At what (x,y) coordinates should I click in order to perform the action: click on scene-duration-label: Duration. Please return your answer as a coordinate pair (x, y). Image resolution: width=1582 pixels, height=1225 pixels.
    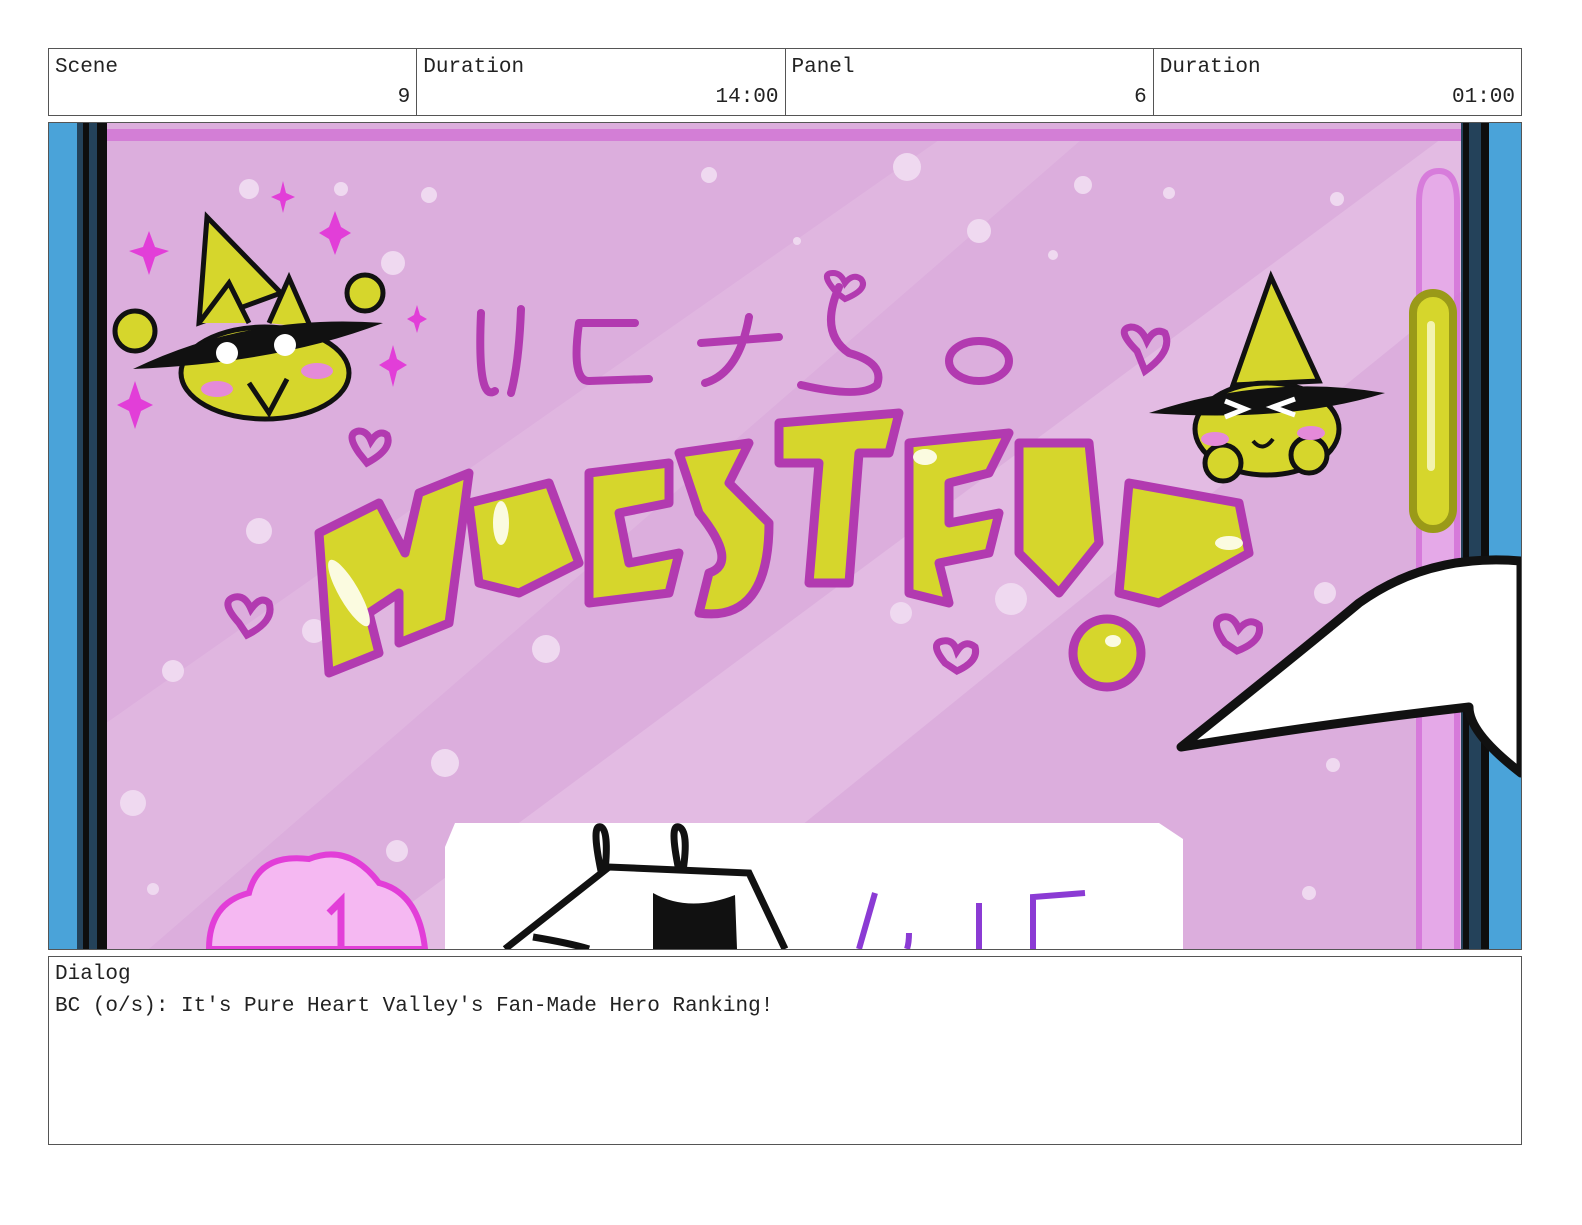
    Looking at the image, I should click on (474, 67).